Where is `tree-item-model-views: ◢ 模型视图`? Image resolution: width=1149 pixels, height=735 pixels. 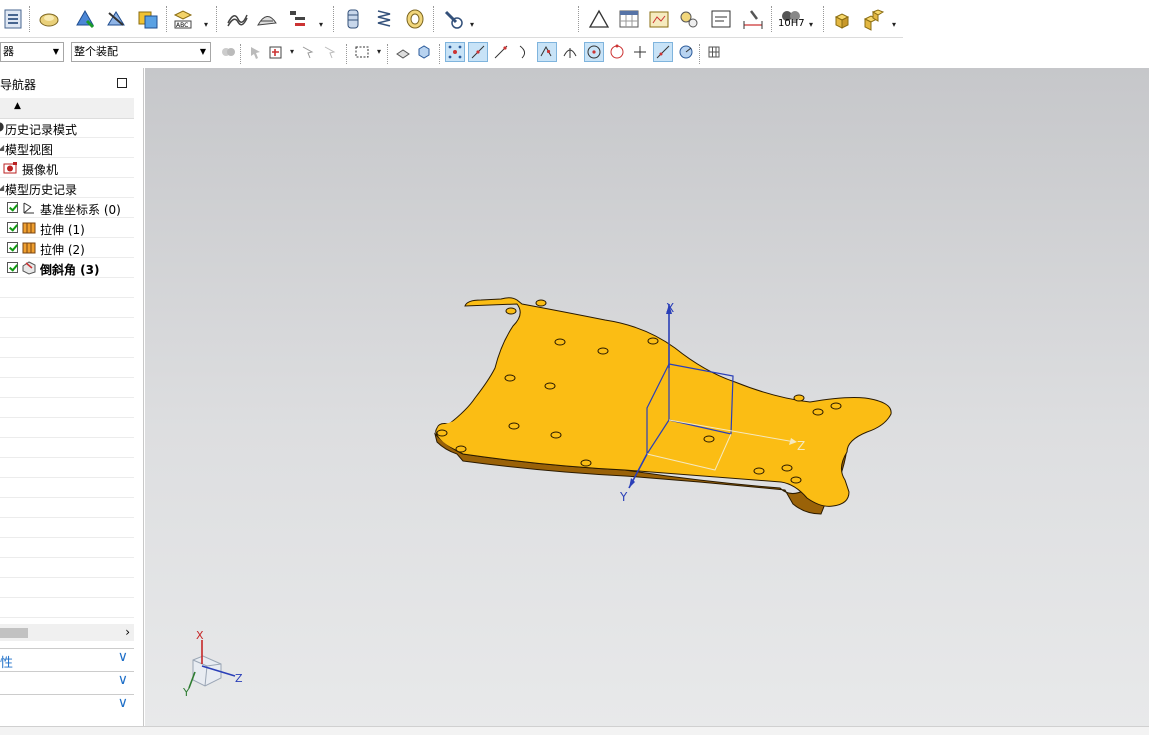 tree-item-model-views: ◢ 模型视图 is located at coordinates (67, 148).